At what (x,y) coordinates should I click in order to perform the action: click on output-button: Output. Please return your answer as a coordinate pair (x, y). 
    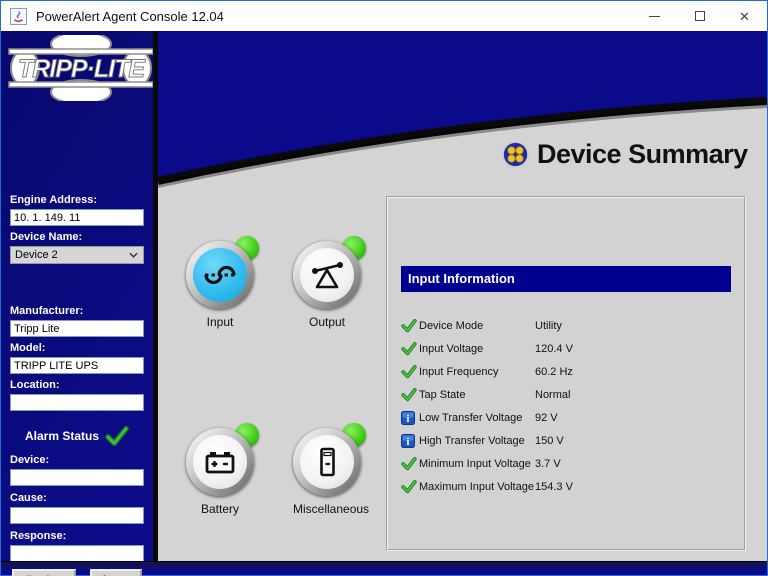
    Looking at the image, I should click on (329, 282).